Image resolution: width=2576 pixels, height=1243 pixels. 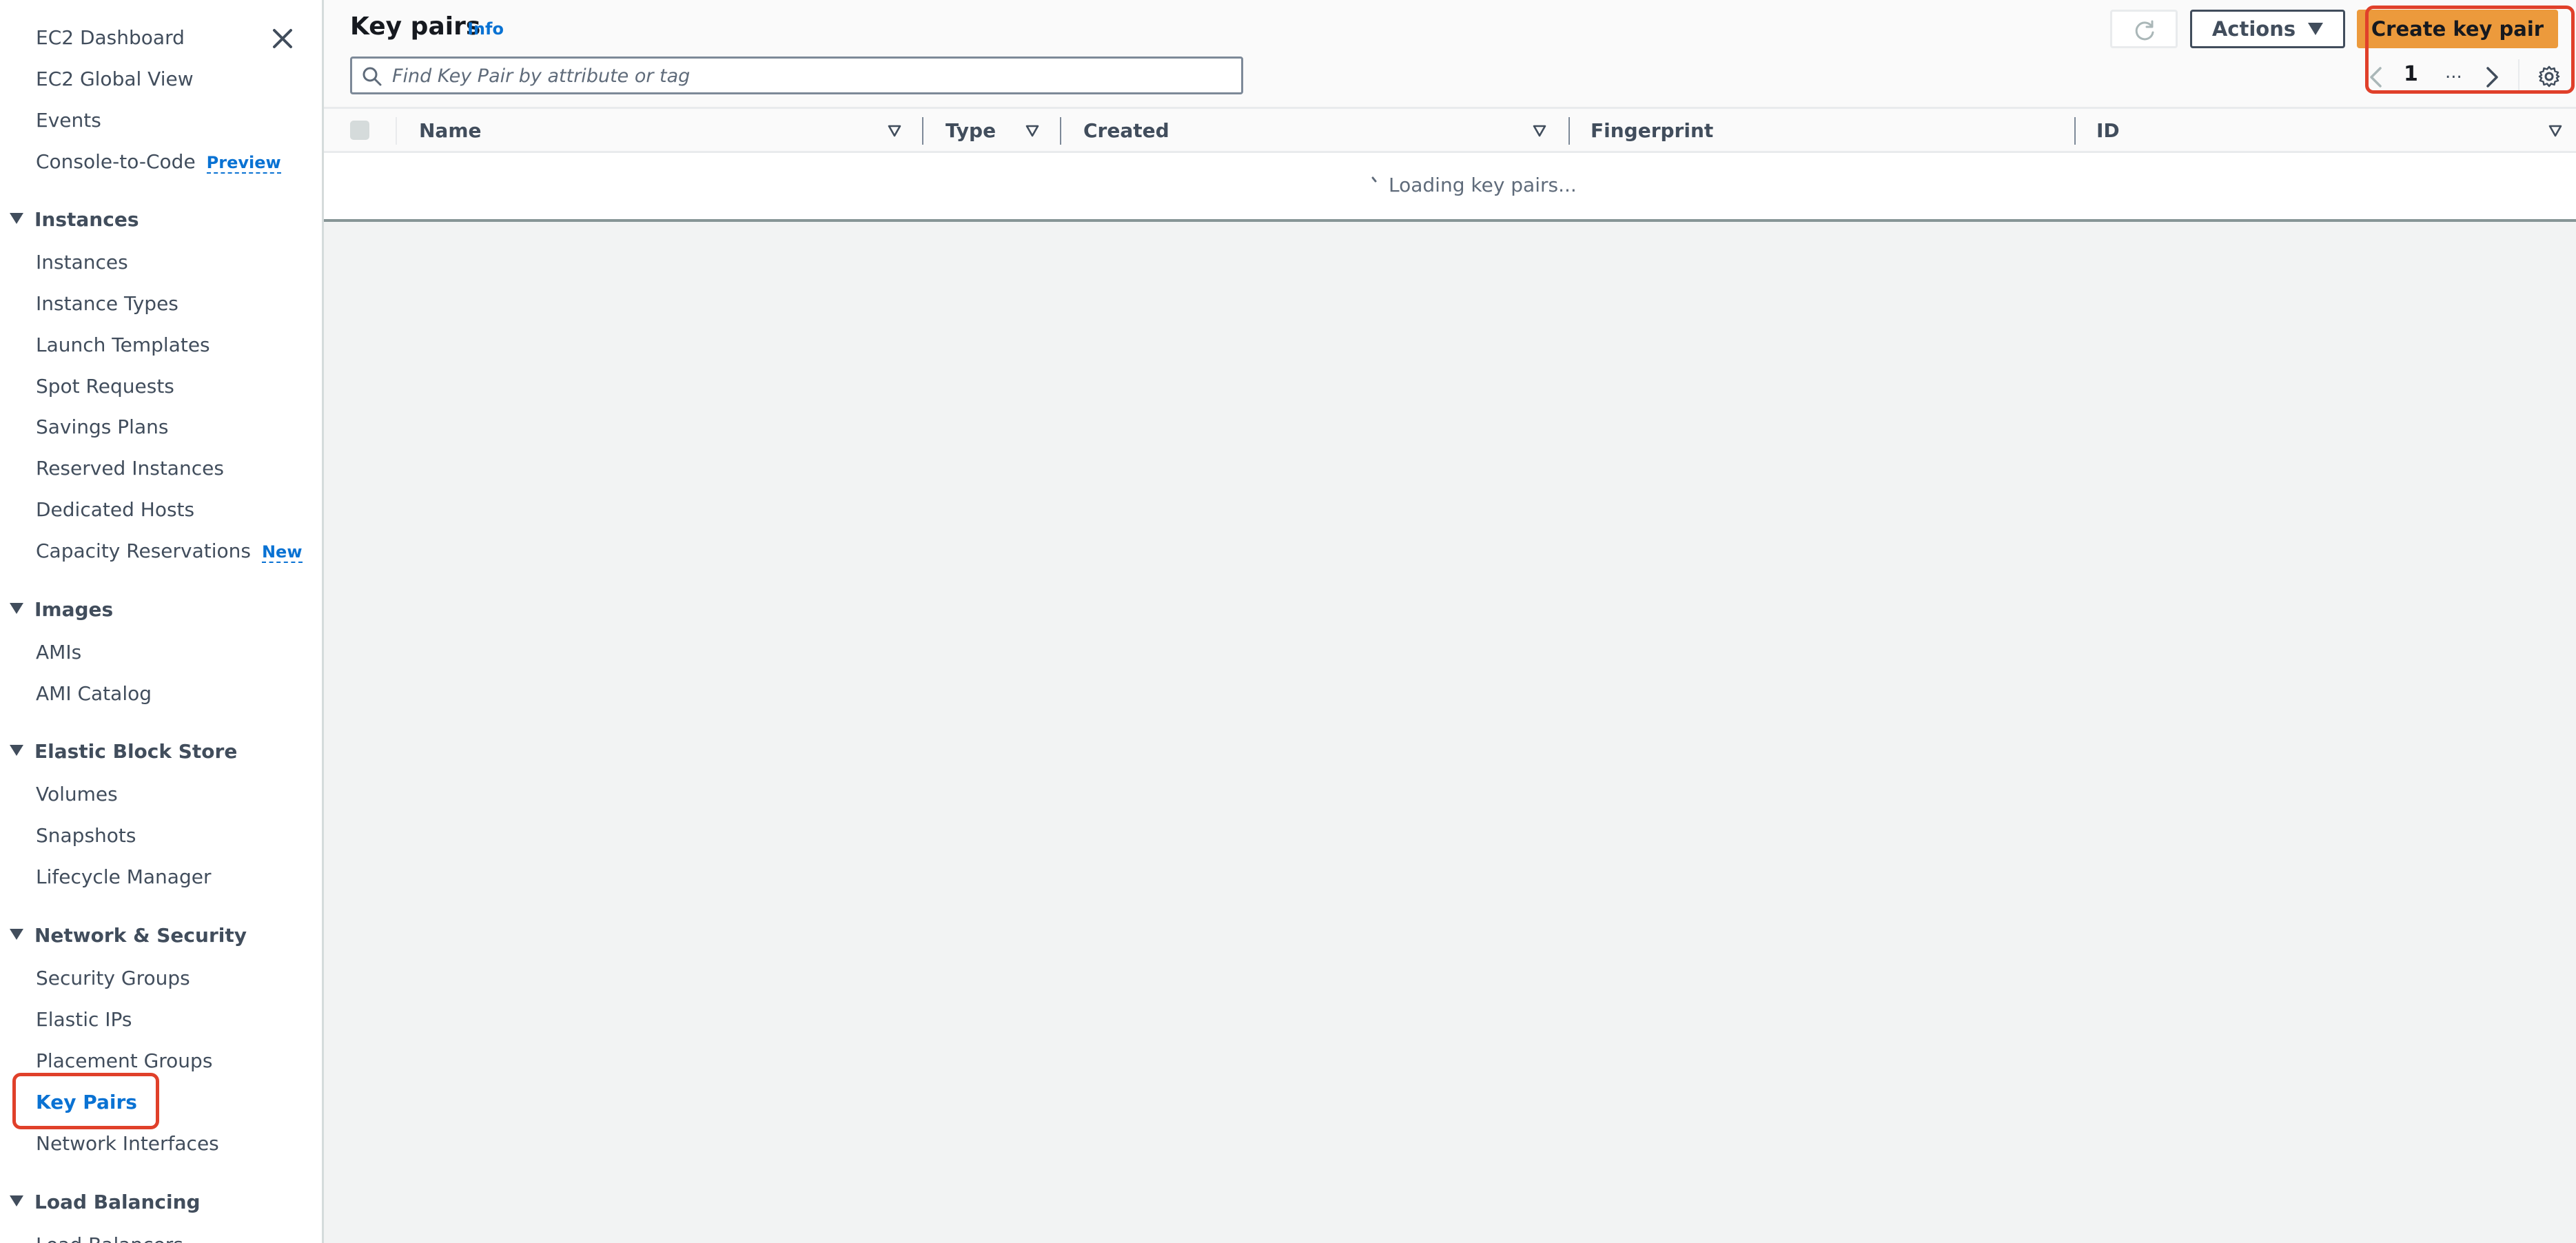 What do you see at coordinates (68, 120) in the screenshot?
I see `sidebar-item-events: Events` at bounding box center [68, 120].